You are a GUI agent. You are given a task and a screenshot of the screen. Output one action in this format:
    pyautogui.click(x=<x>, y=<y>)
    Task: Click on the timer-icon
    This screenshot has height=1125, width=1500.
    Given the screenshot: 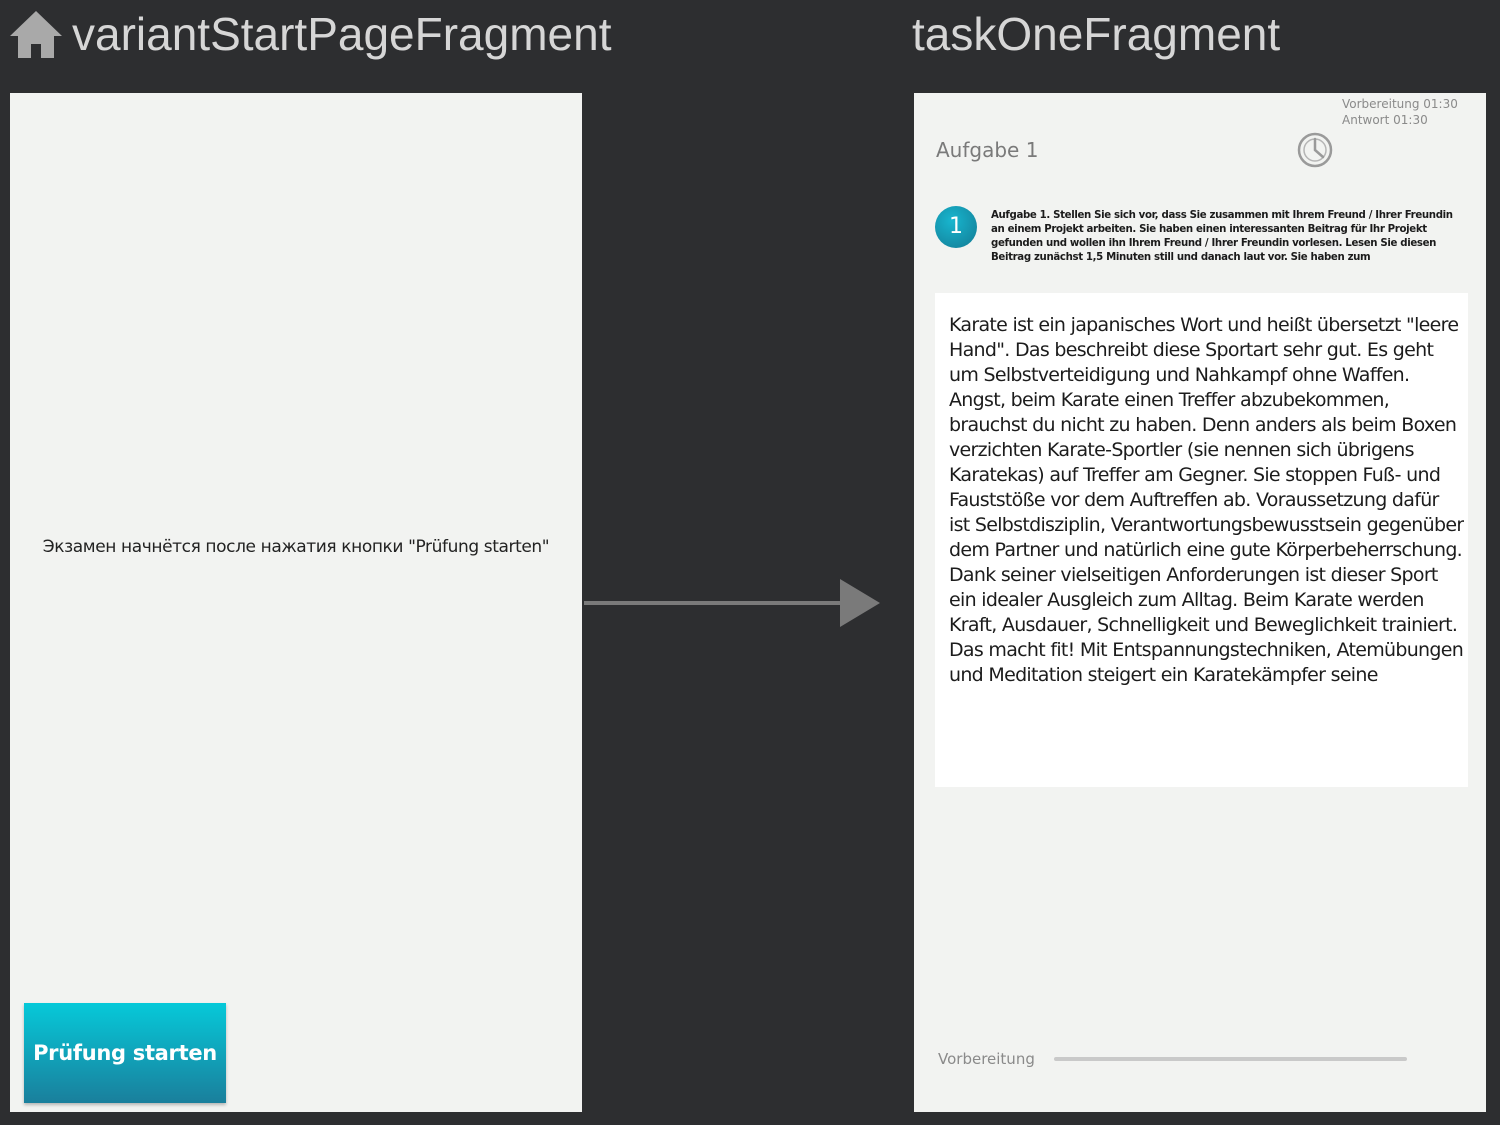 What is the action you would take?
    pyautogui.click(x=1315, y=150)
    